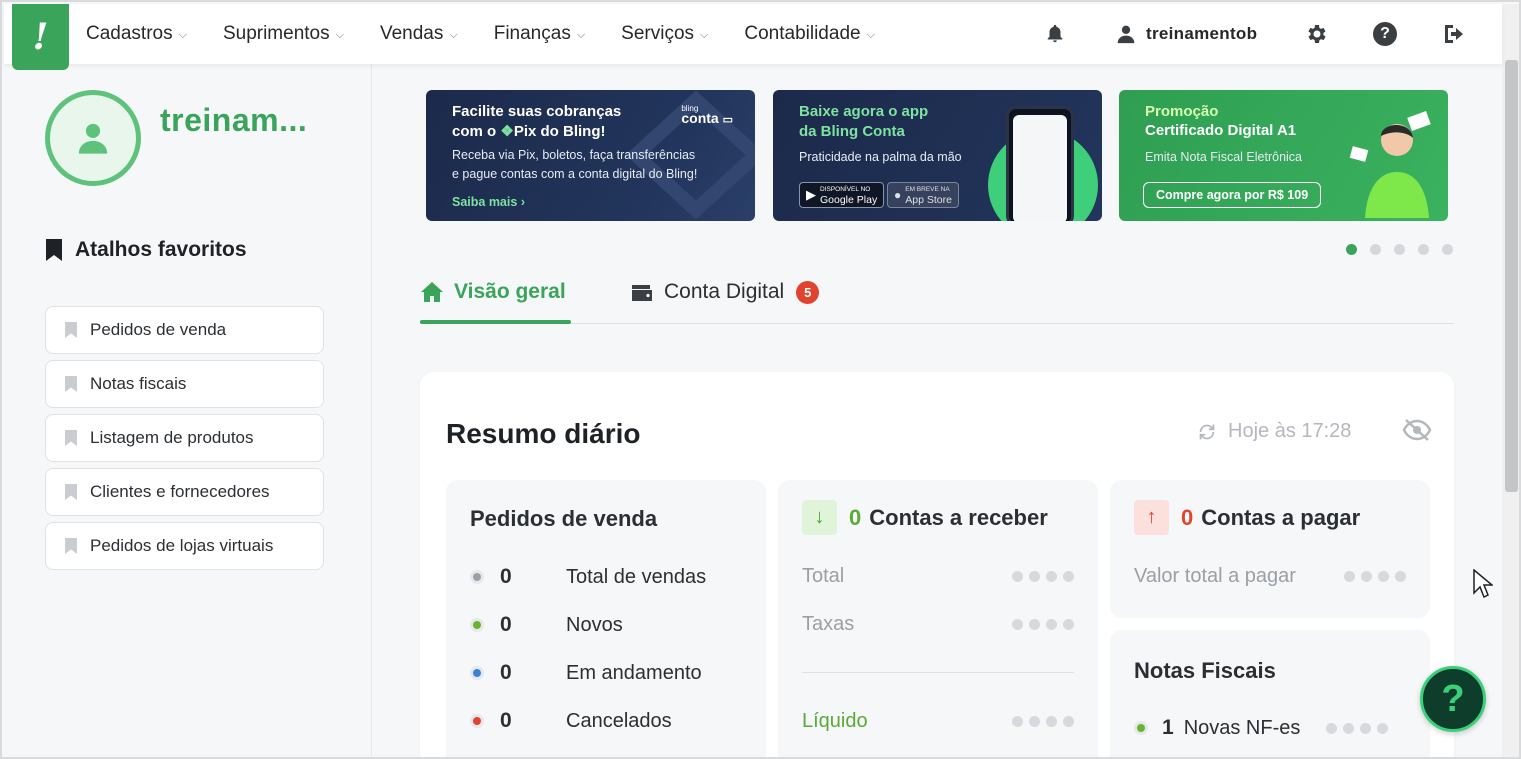 The height and width of the screenshot is (759, 1521). Describe the element at coordinates (283, 34) in the screenshot. I see `nav-suprimentos: Suprimentos ⌵` at that location.